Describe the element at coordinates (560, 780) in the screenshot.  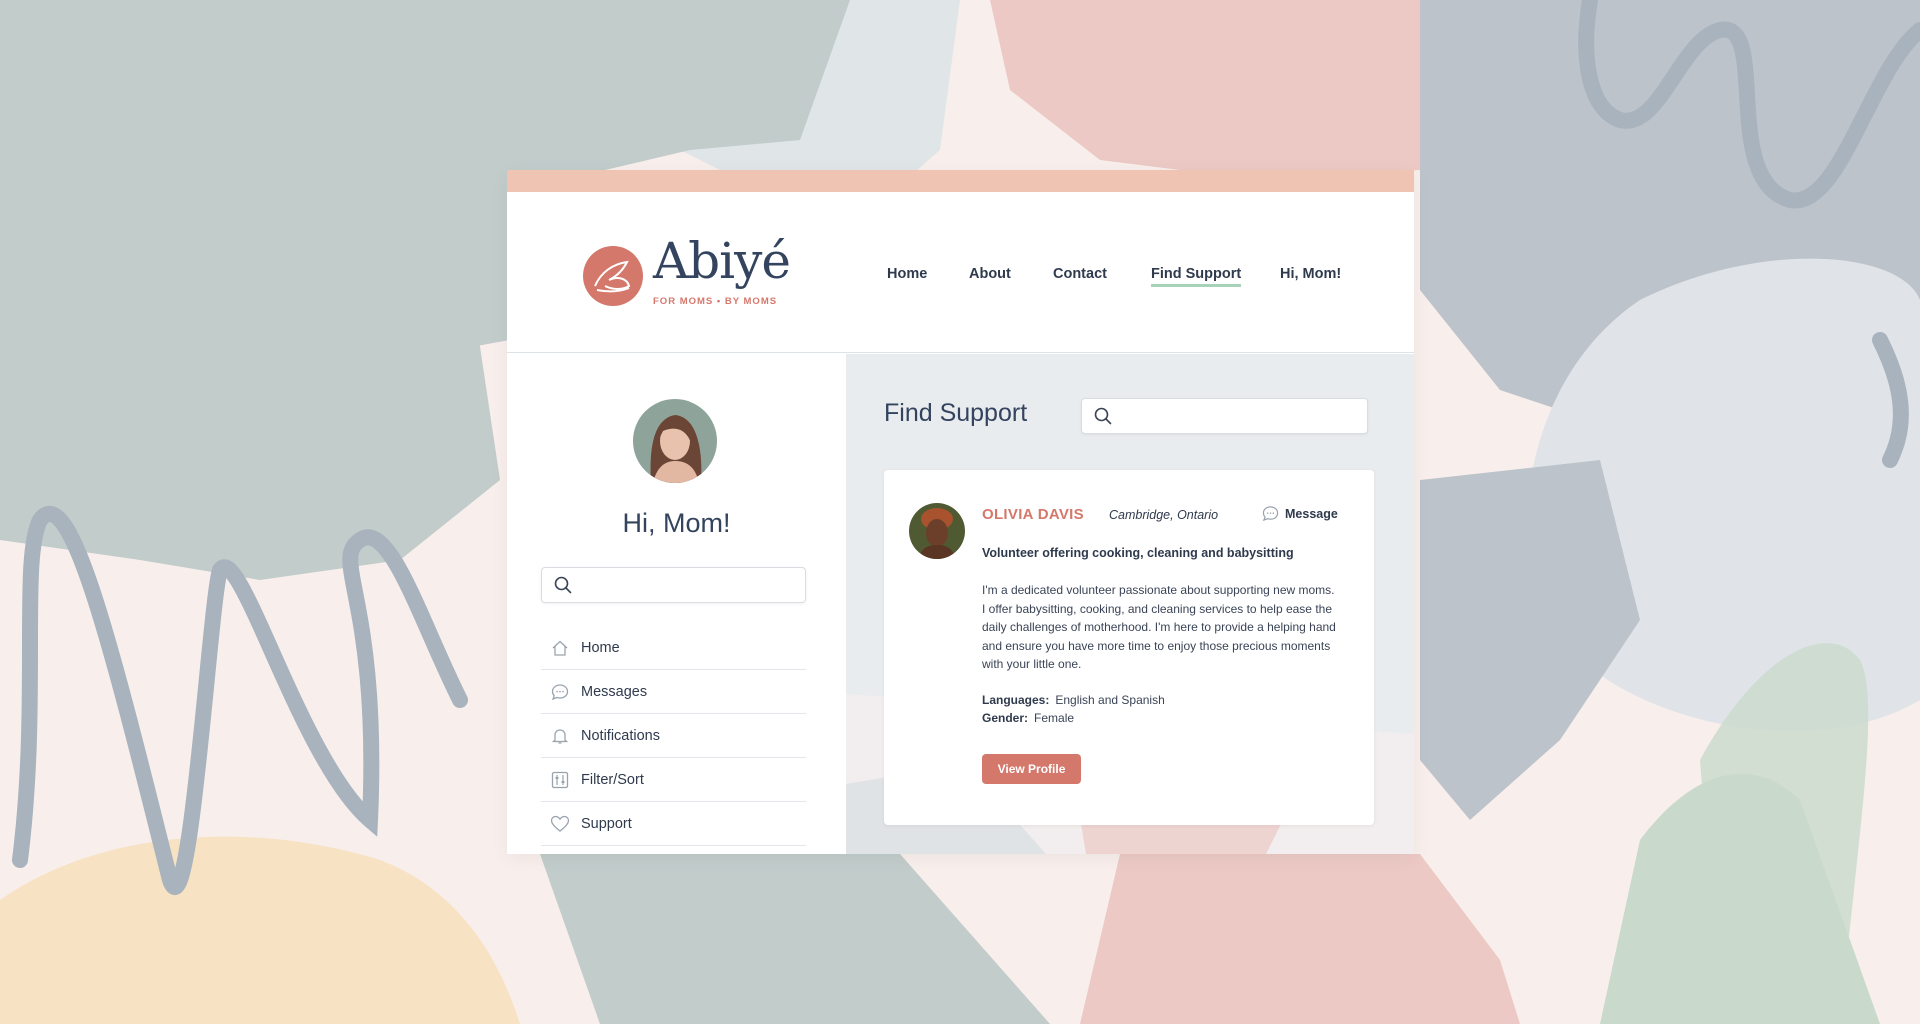
I see `filter-icon` at that location.